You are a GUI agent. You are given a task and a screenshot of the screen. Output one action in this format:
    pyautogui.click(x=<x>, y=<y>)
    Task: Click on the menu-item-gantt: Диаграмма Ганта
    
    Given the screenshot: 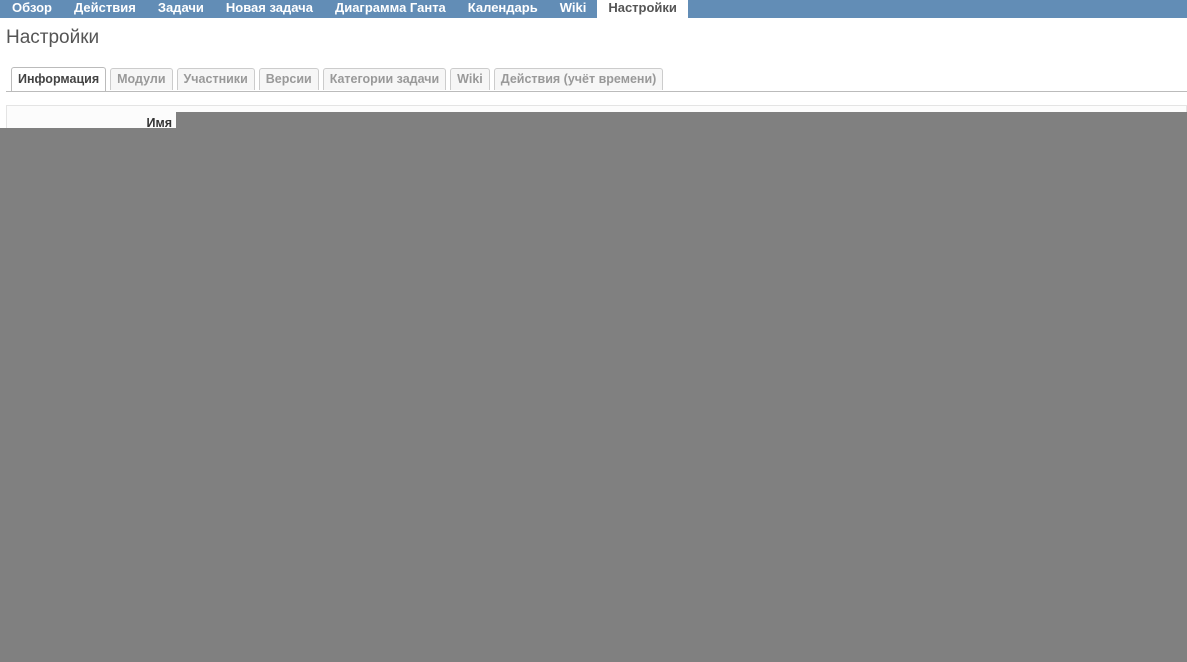 What is the action you would take?
    pyautogui.click(x=390, y=9)
    